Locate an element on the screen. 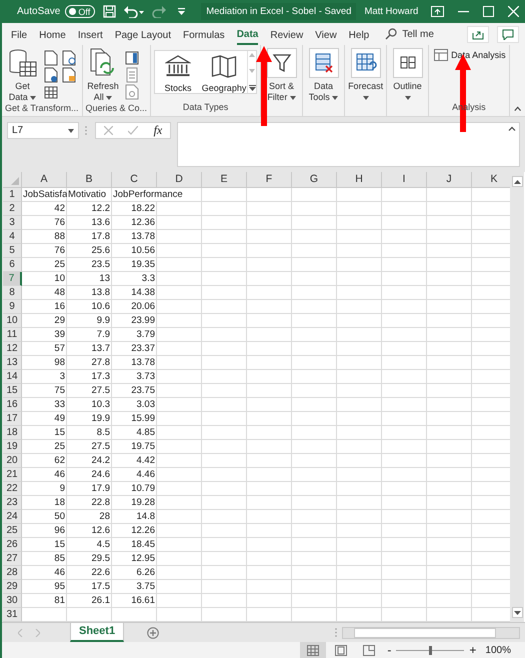 The image size is (525, 658). table-cell-text: 85 is located at coordinates (59, 558).